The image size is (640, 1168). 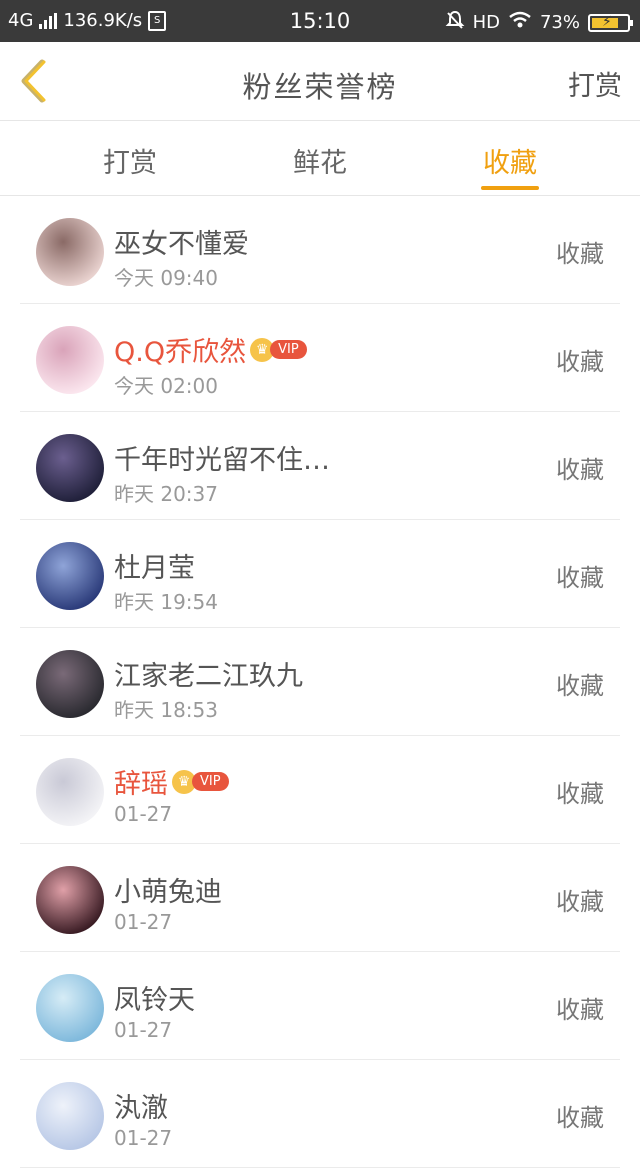 I want to click on name-line: 巫女不懂爱, so click(x=181, y=241).